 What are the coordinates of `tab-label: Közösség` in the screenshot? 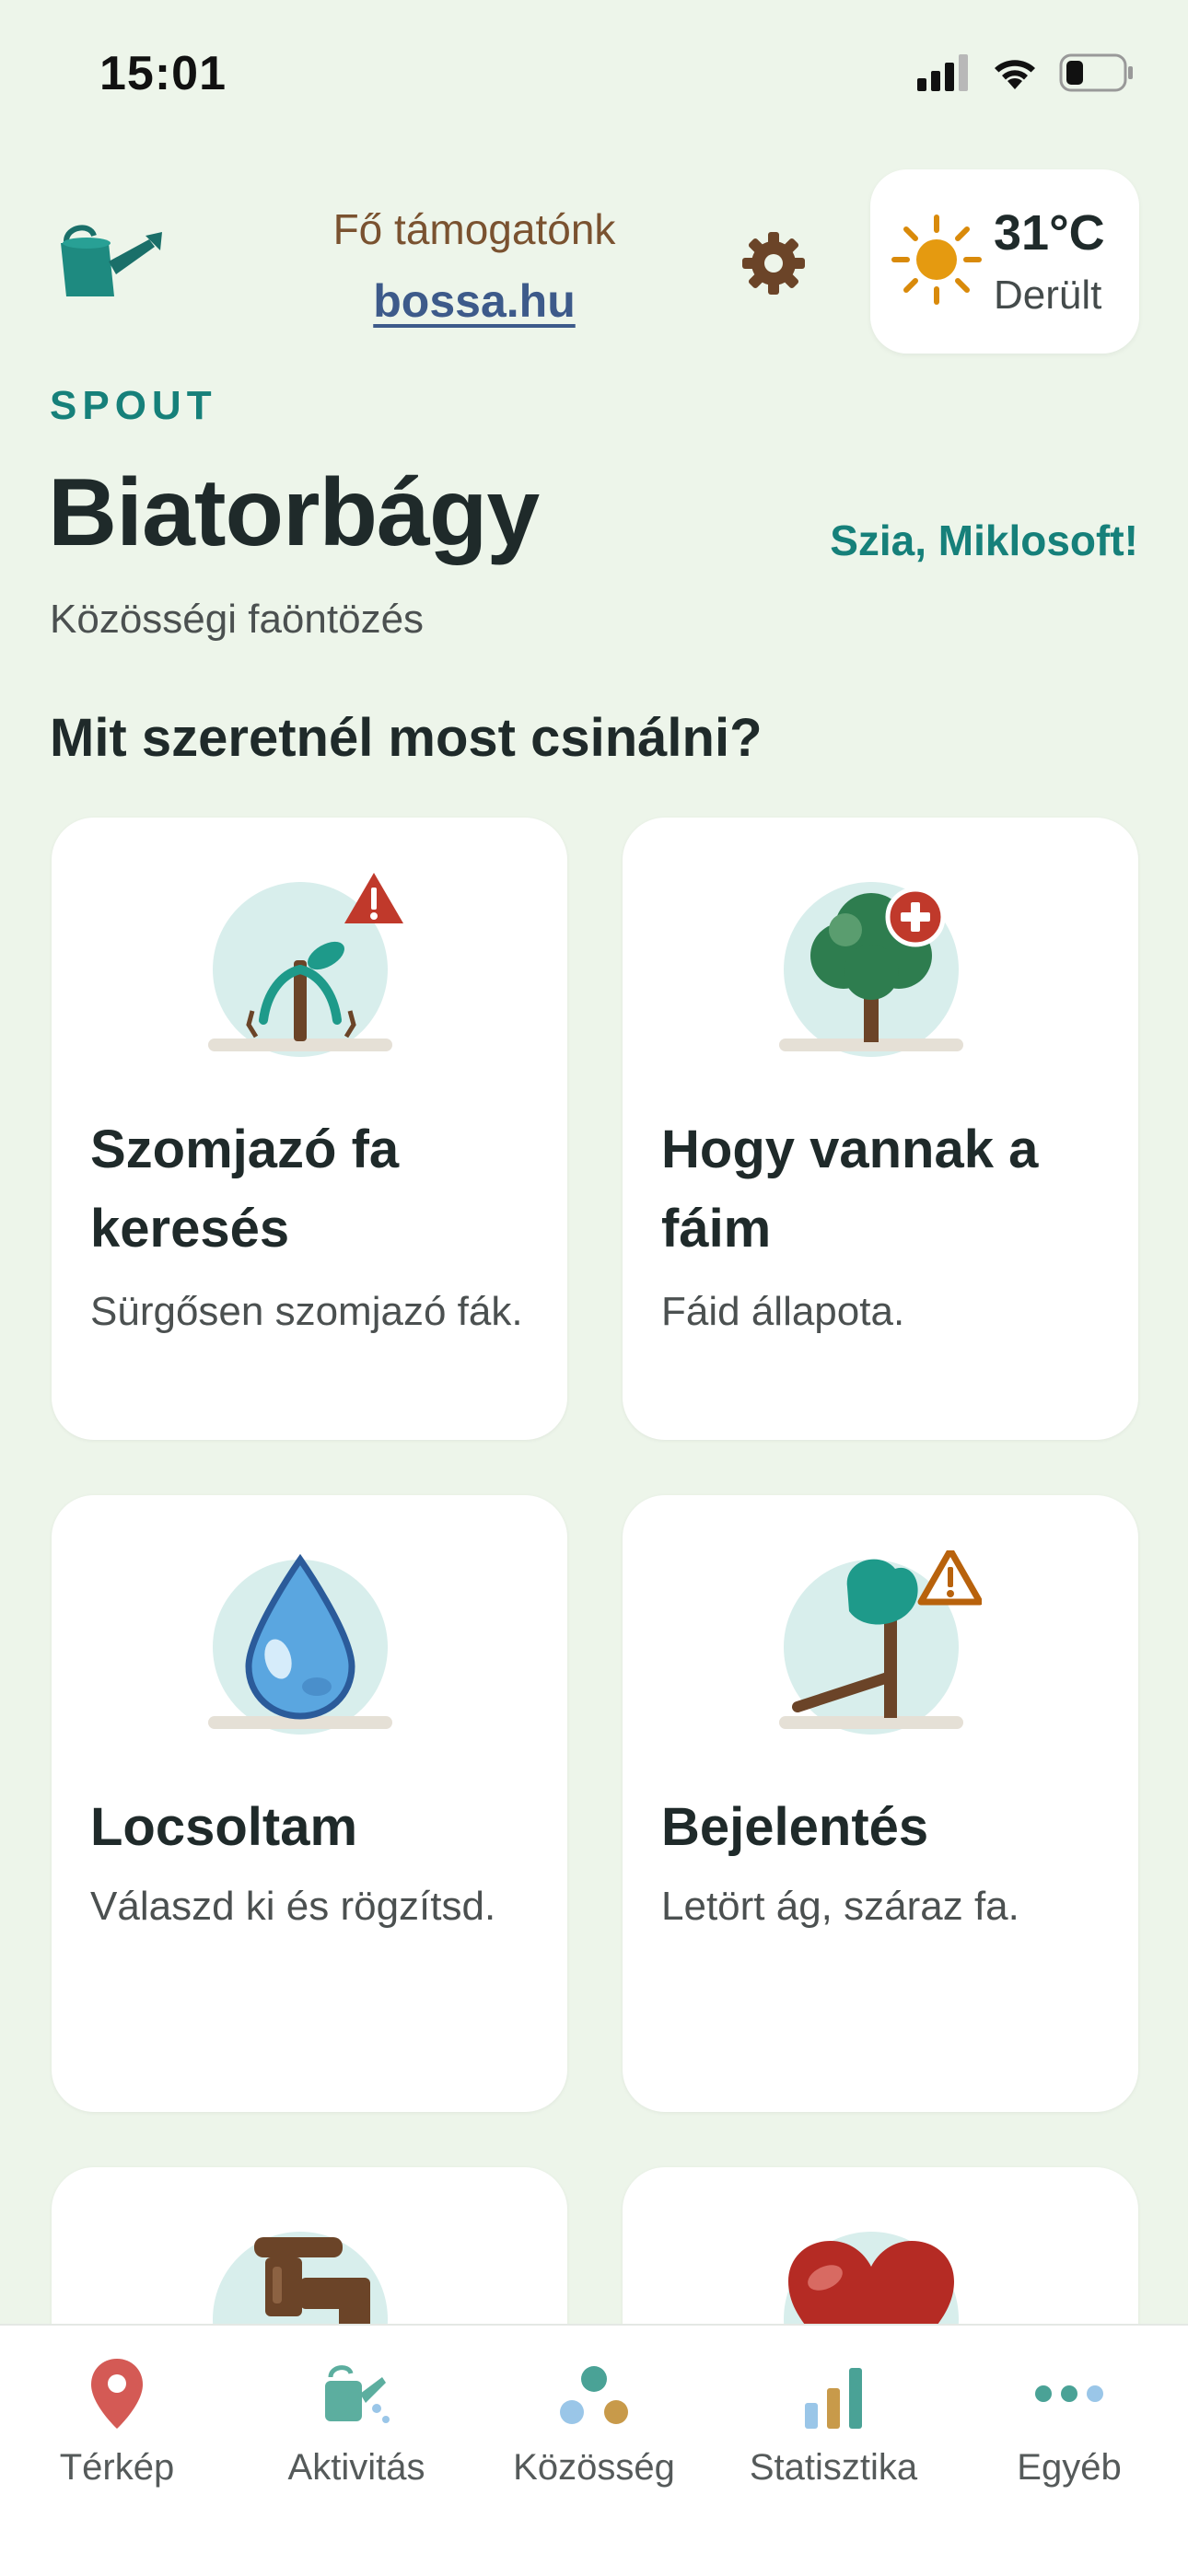 It's located at (594, 2467).